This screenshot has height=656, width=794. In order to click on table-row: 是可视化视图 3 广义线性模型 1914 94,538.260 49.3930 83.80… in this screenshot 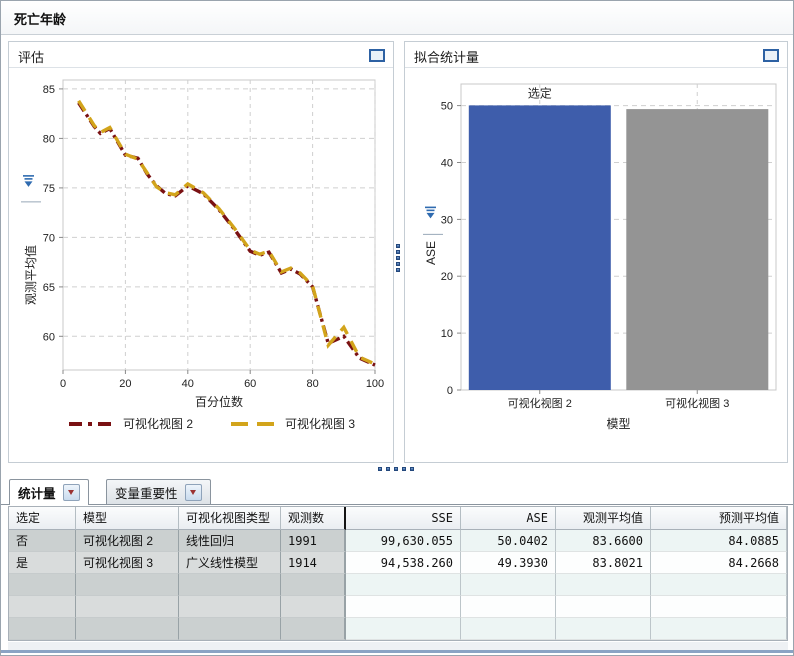, I will do `click(398, 563)`.